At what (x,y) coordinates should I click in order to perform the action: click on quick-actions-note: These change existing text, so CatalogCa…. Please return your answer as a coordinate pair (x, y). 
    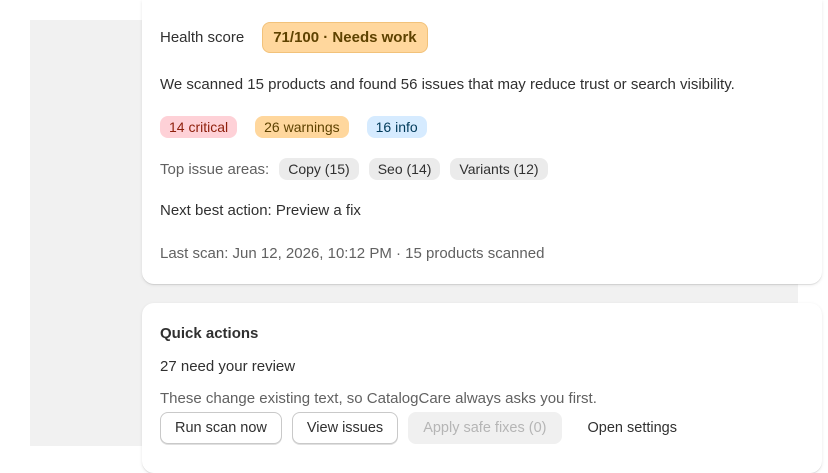
    Looking at the image, I should click on (378, 398).